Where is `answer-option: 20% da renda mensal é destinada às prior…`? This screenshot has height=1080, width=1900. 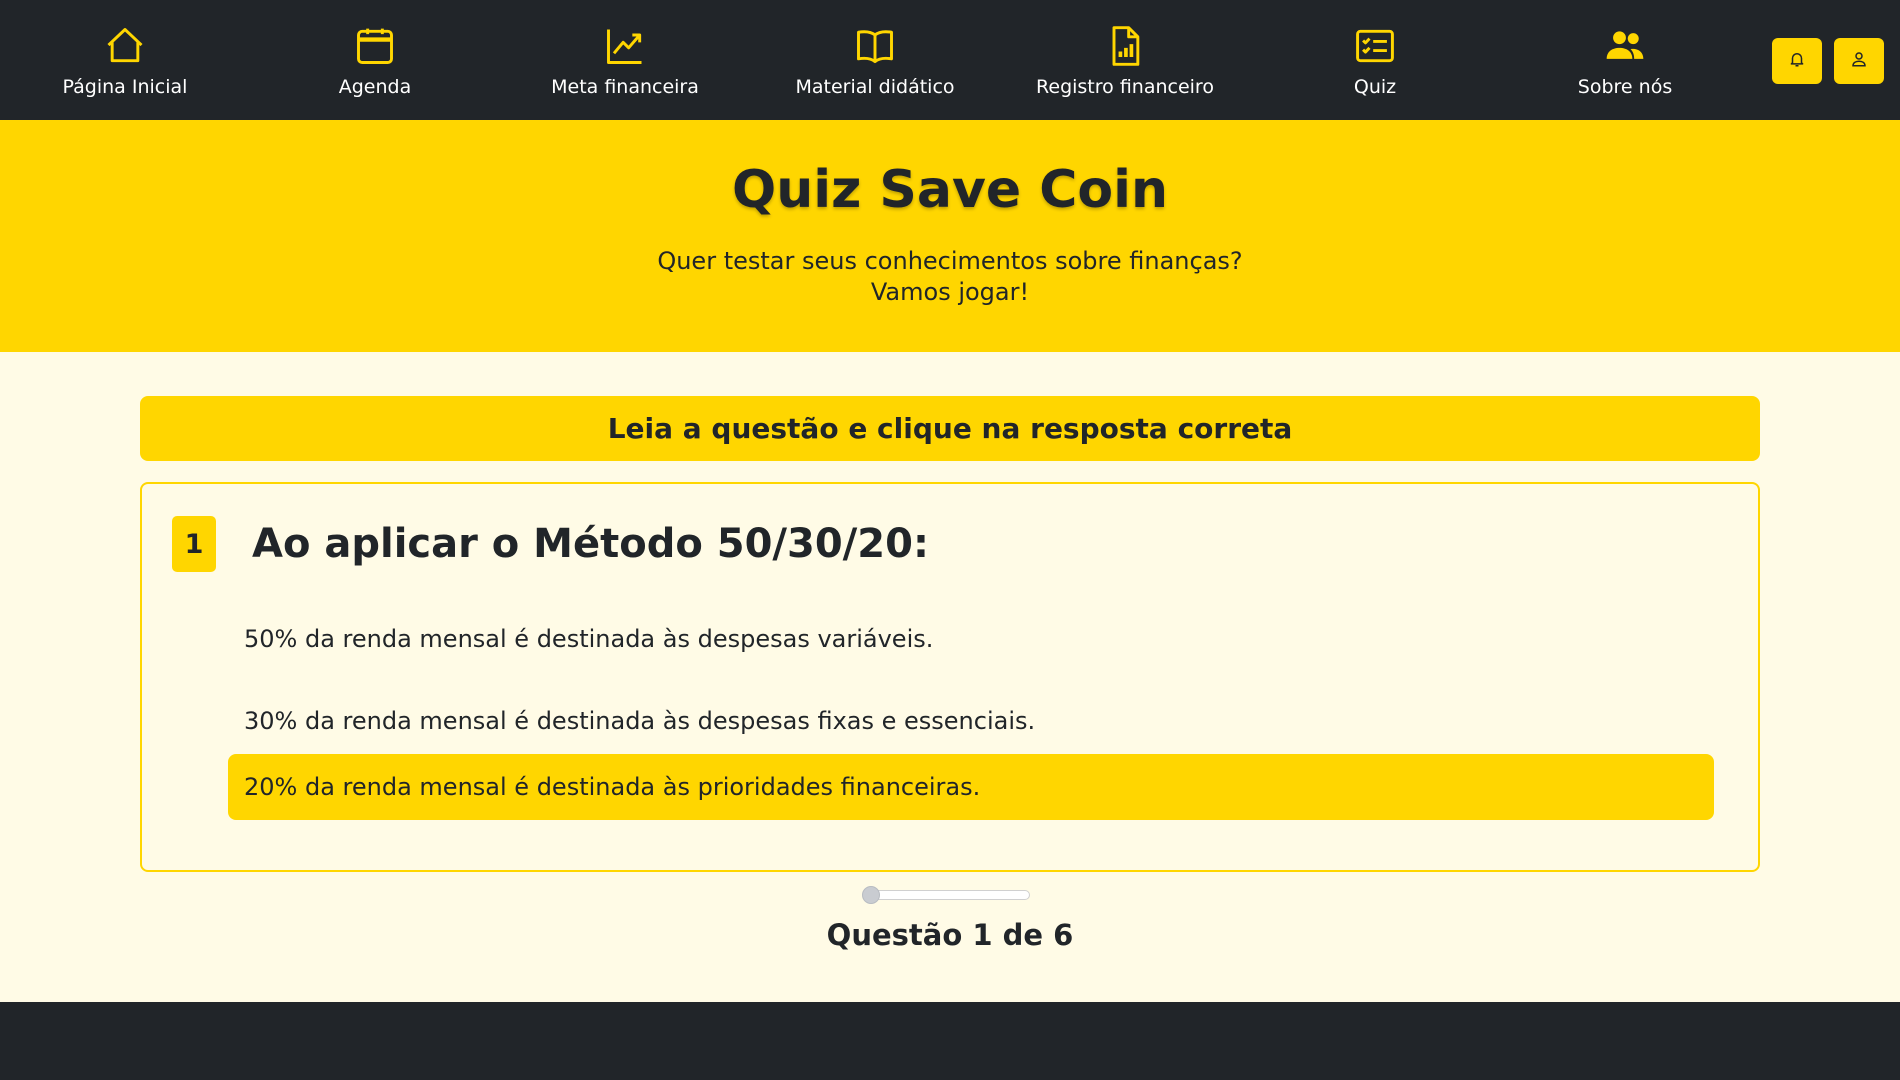
answer-option: 20% da renda mensal é destinada às prior… is located at coordinates (971, 787).